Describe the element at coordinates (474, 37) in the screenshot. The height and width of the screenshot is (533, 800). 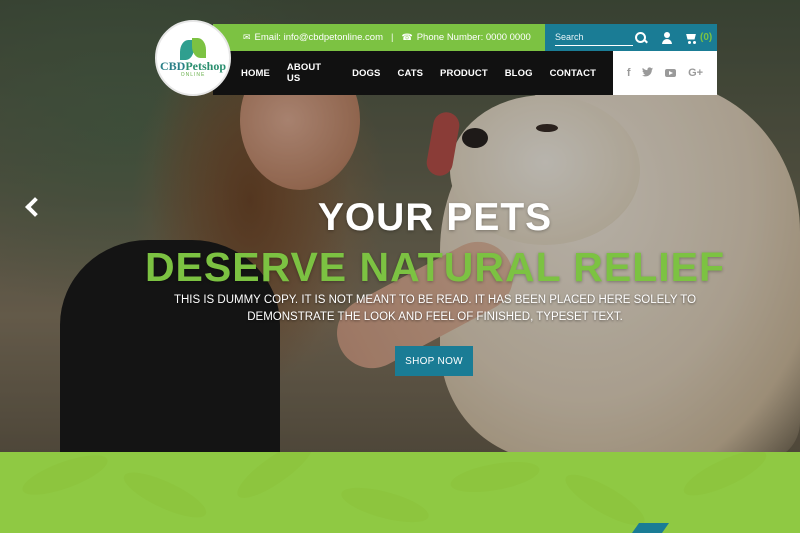
I see `phone-text: Phone Number: 0000 0000` at that location.